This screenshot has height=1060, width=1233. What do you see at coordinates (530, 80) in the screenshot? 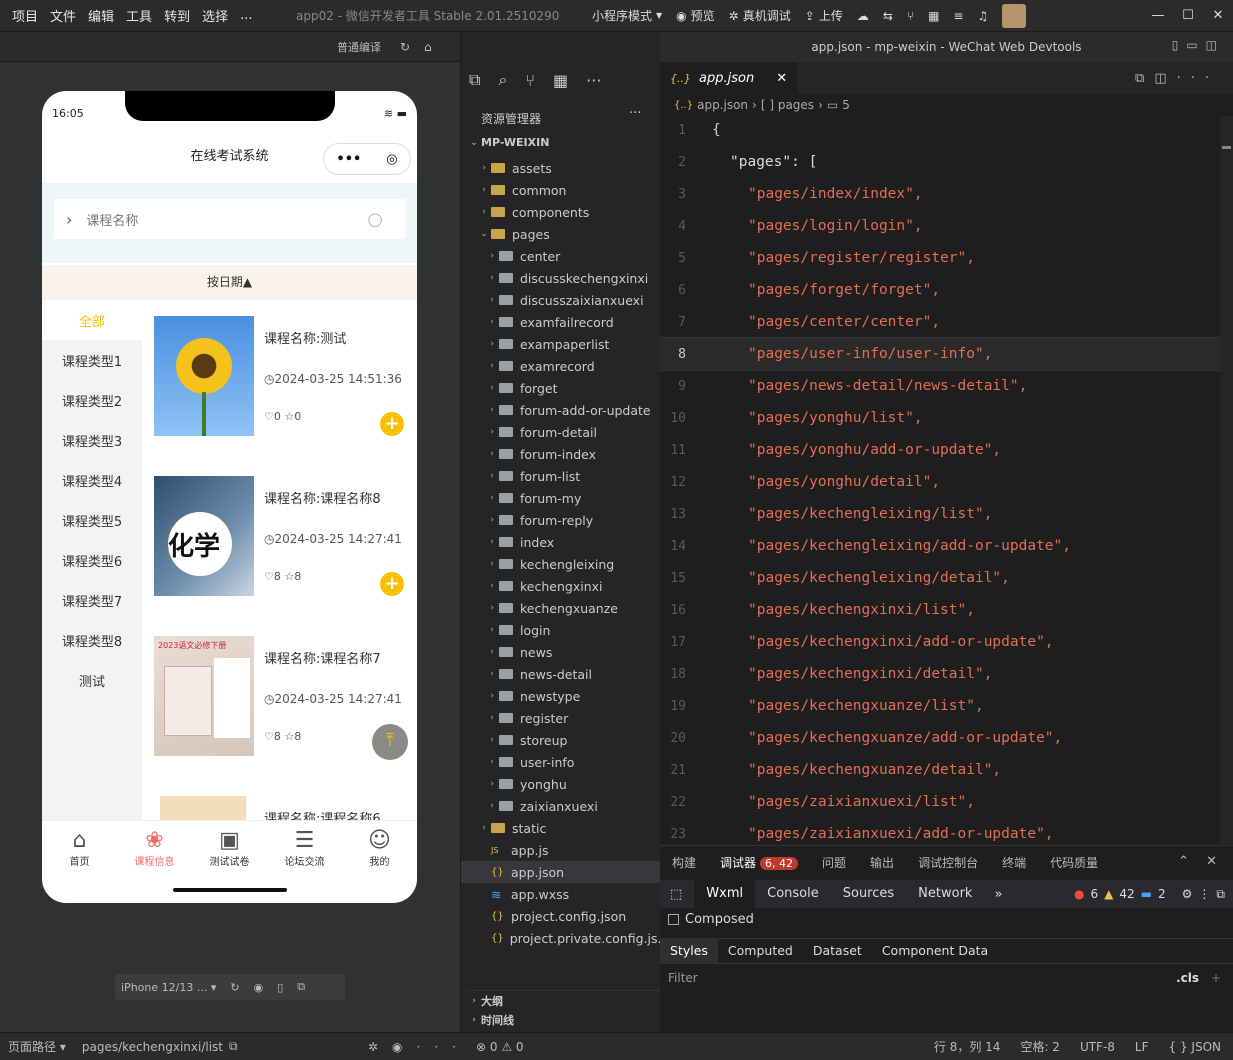
I see `source-control-icon: ⑂` at bounding box center [530, 80].